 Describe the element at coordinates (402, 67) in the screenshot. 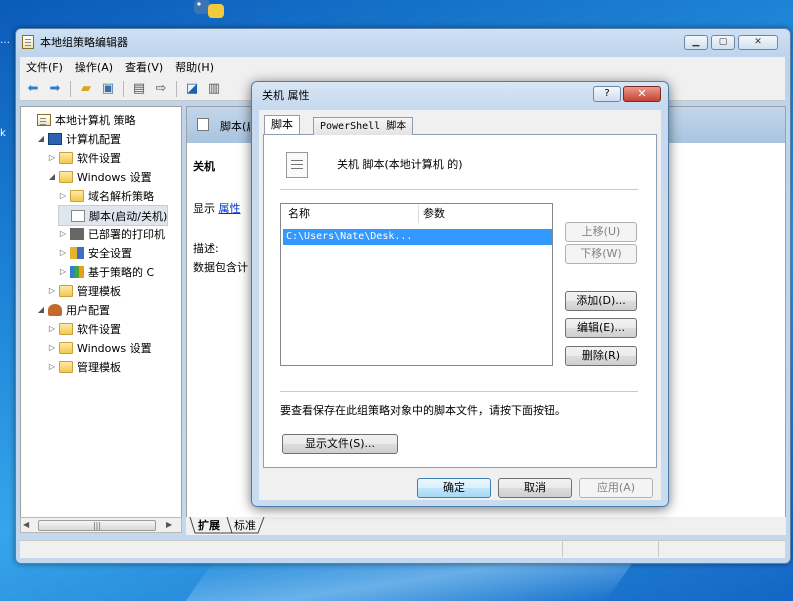

I see `menu-bar: 文件(F) 操作(A) 查看(V) 帮助(H)` at that location.